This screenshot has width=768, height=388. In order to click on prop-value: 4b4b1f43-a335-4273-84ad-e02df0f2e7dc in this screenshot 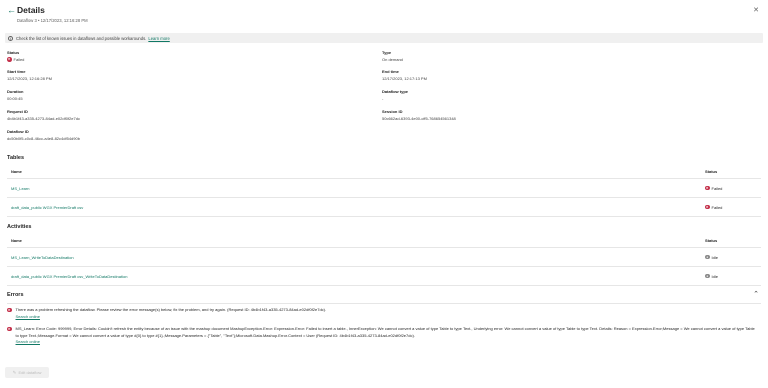, I will do `click(43, 118)`.